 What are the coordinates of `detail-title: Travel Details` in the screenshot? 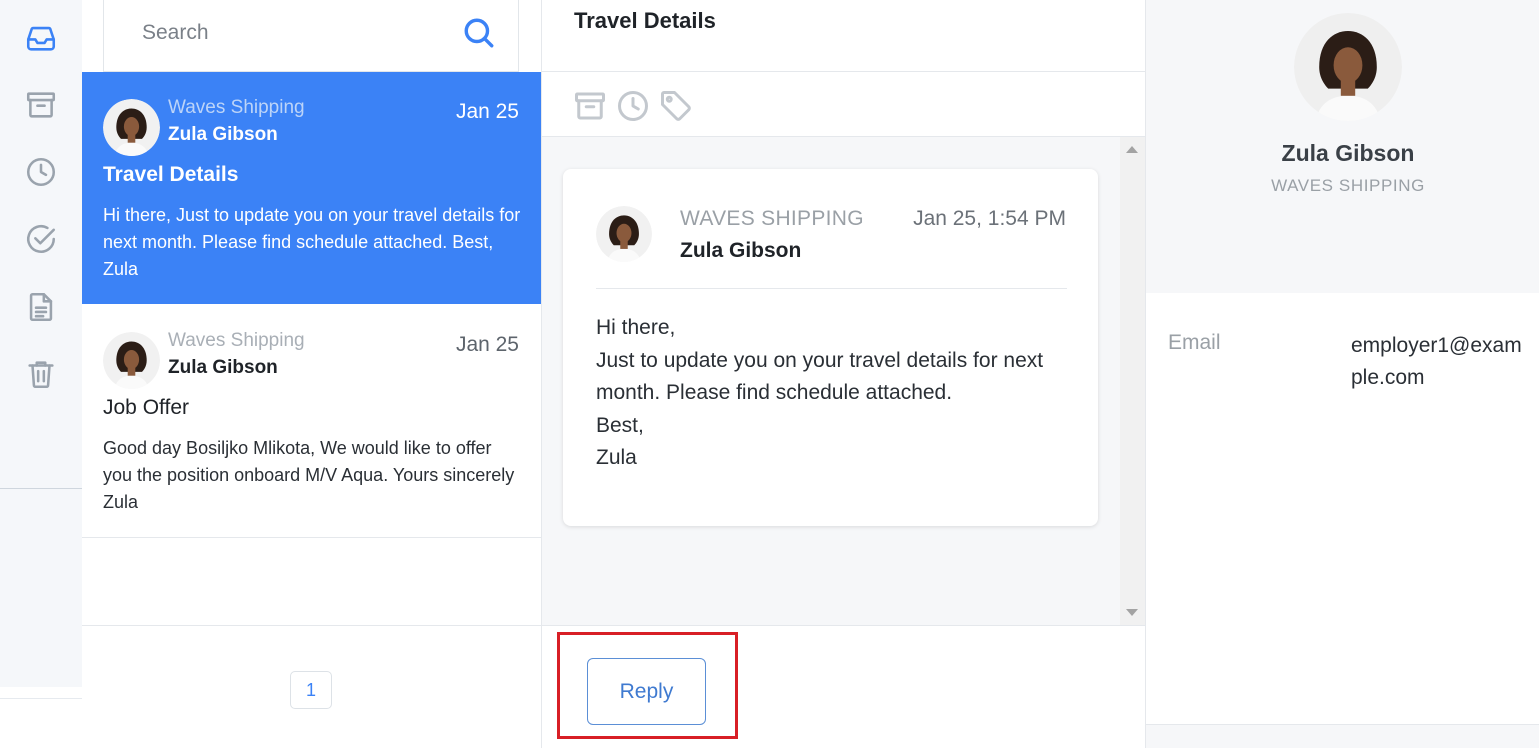 It's located at (645, 20).